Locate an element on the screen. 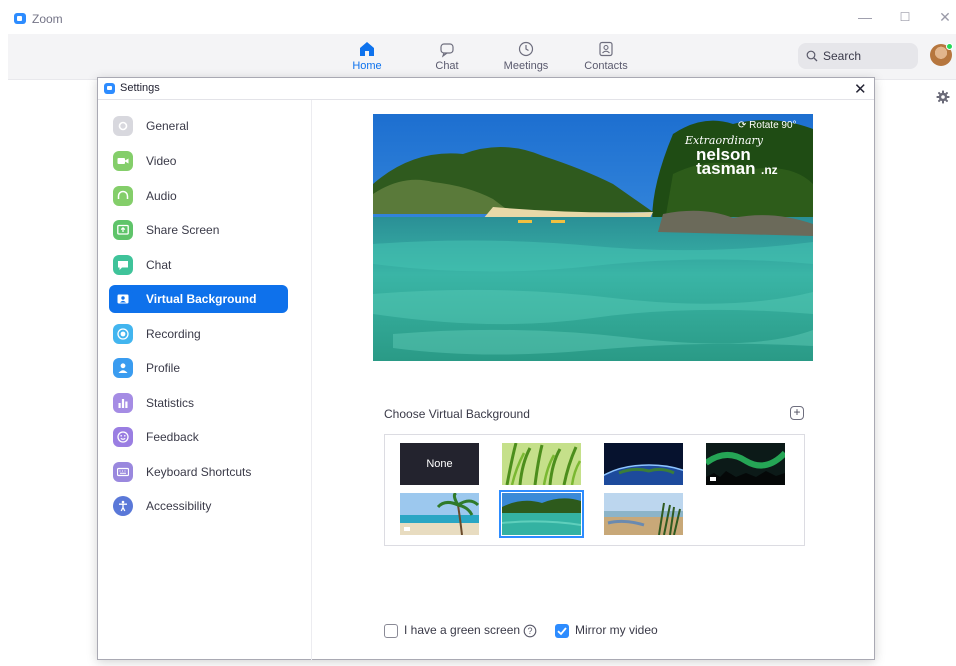  mirror-video-checkbox is located at coordinates (562, 631).